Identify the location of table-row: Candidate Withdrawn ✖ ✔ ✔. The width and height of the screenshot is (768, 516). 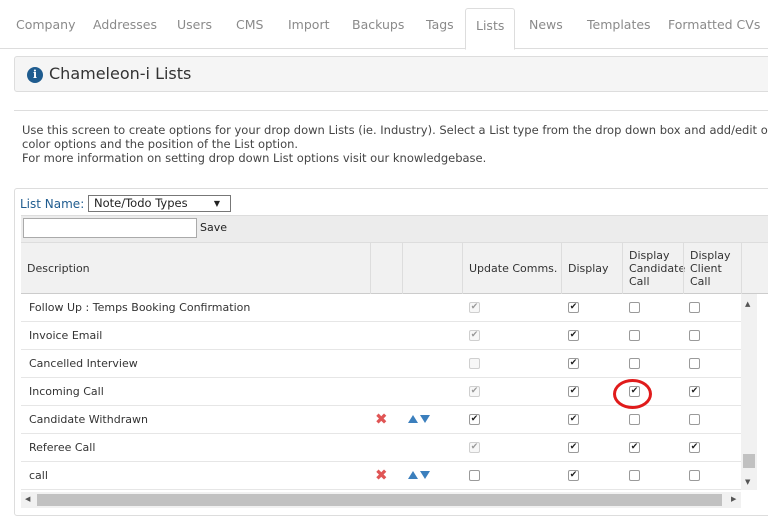
(381, 420).